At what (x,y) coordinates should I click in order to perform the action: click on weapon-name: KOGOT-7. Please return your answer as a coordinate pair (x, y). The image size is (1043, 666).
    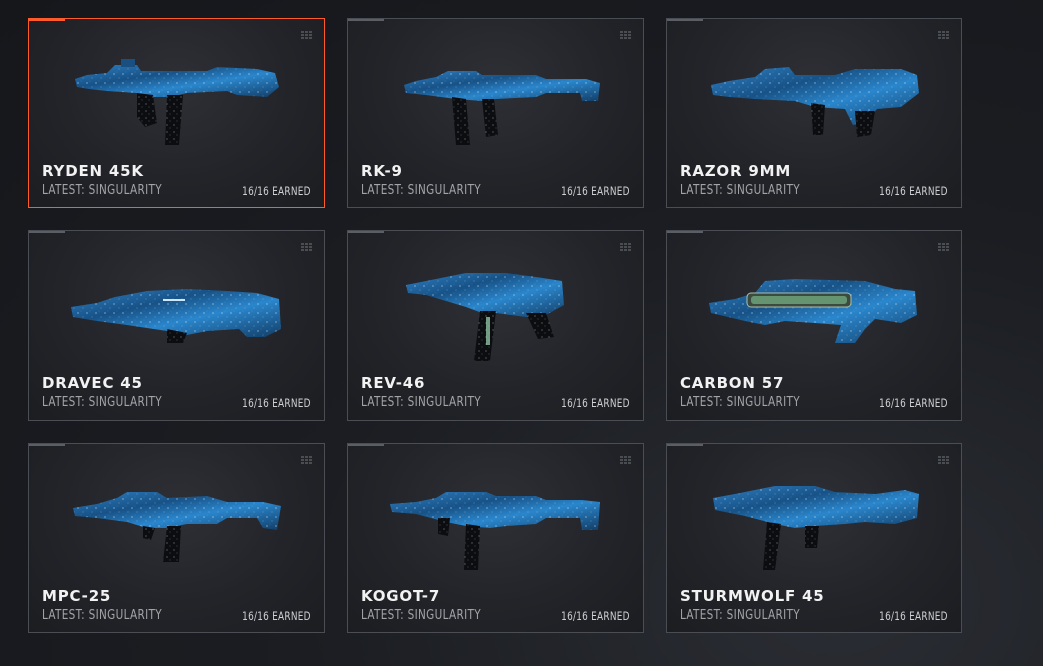
    Looking at the image, I should click on (401, 596).